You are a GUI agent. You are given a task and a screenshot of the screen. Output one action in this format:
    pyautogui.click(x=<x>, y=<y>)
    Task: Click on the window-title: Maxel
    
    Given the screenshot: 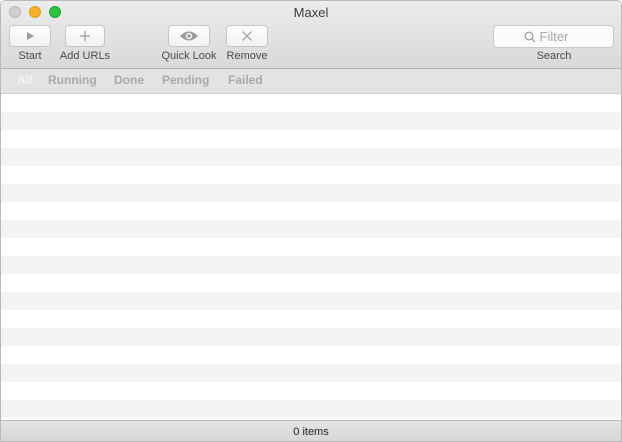 What is the action you would take?
    pyautogui.click(x=311, y=12)
    